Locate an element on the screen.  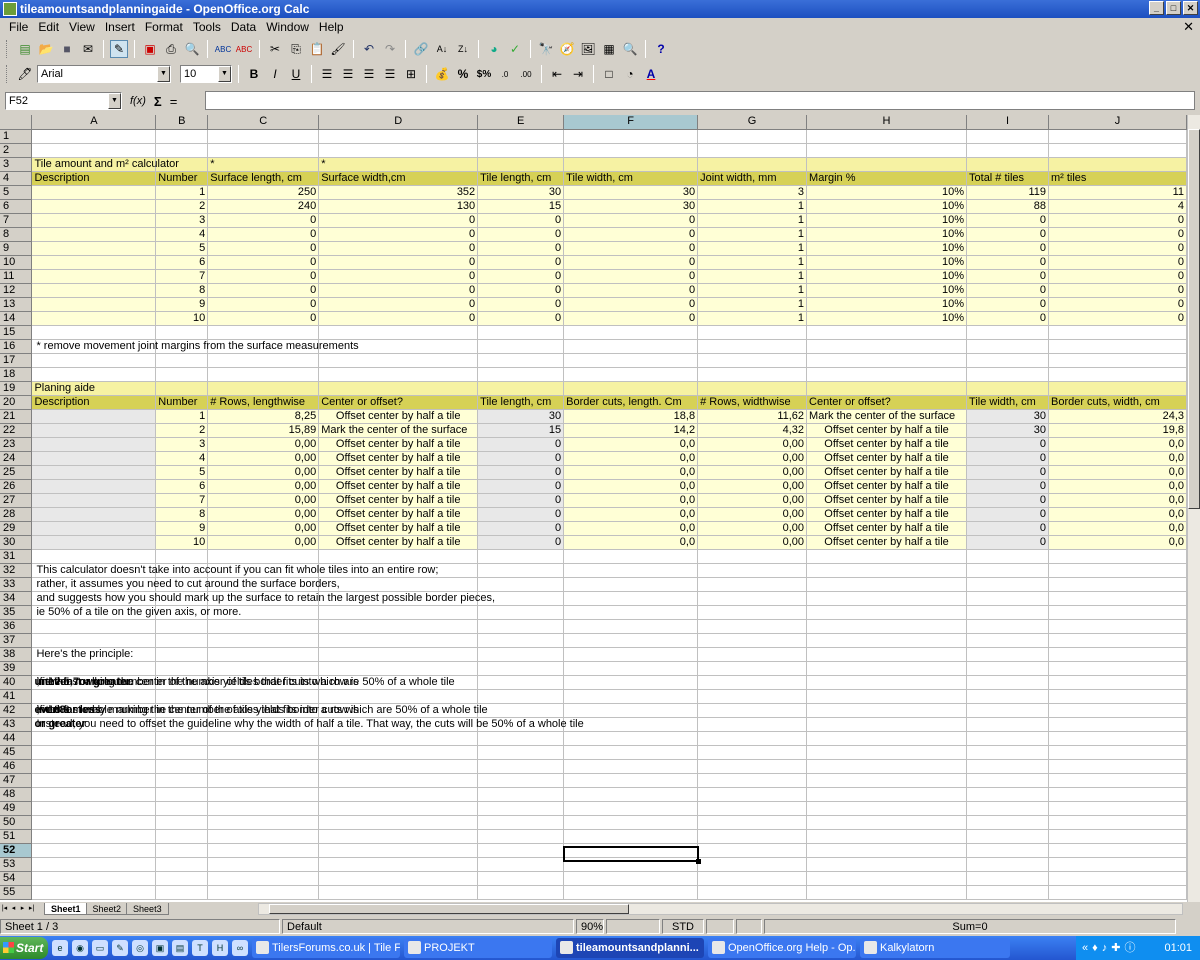
tray-info-icon: ⓘ is located at coordinates (1129, 948).